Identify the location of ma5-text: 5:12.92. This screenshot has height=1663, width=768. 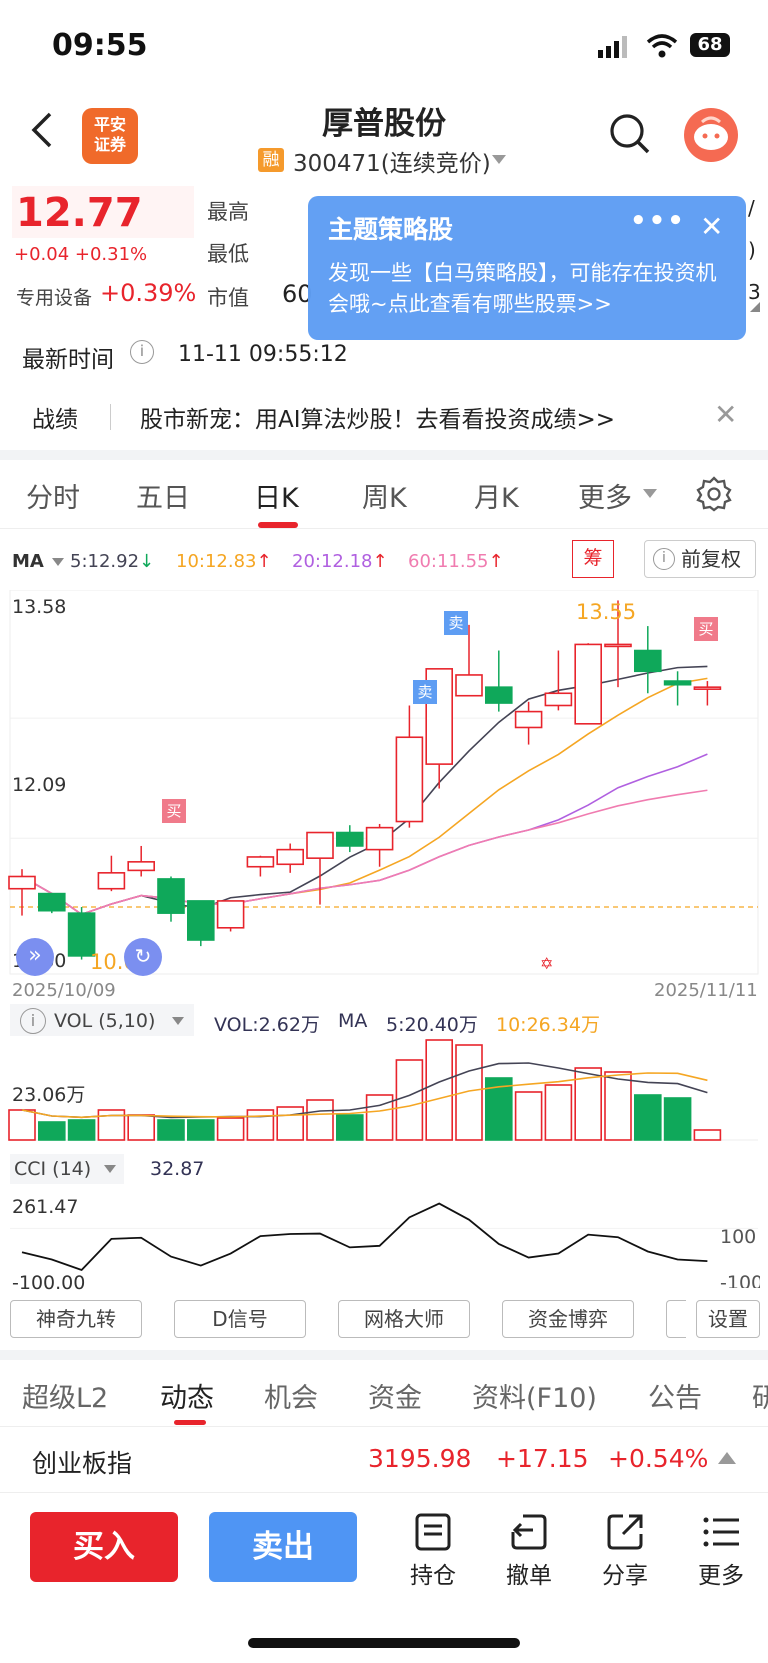
(105, 561).